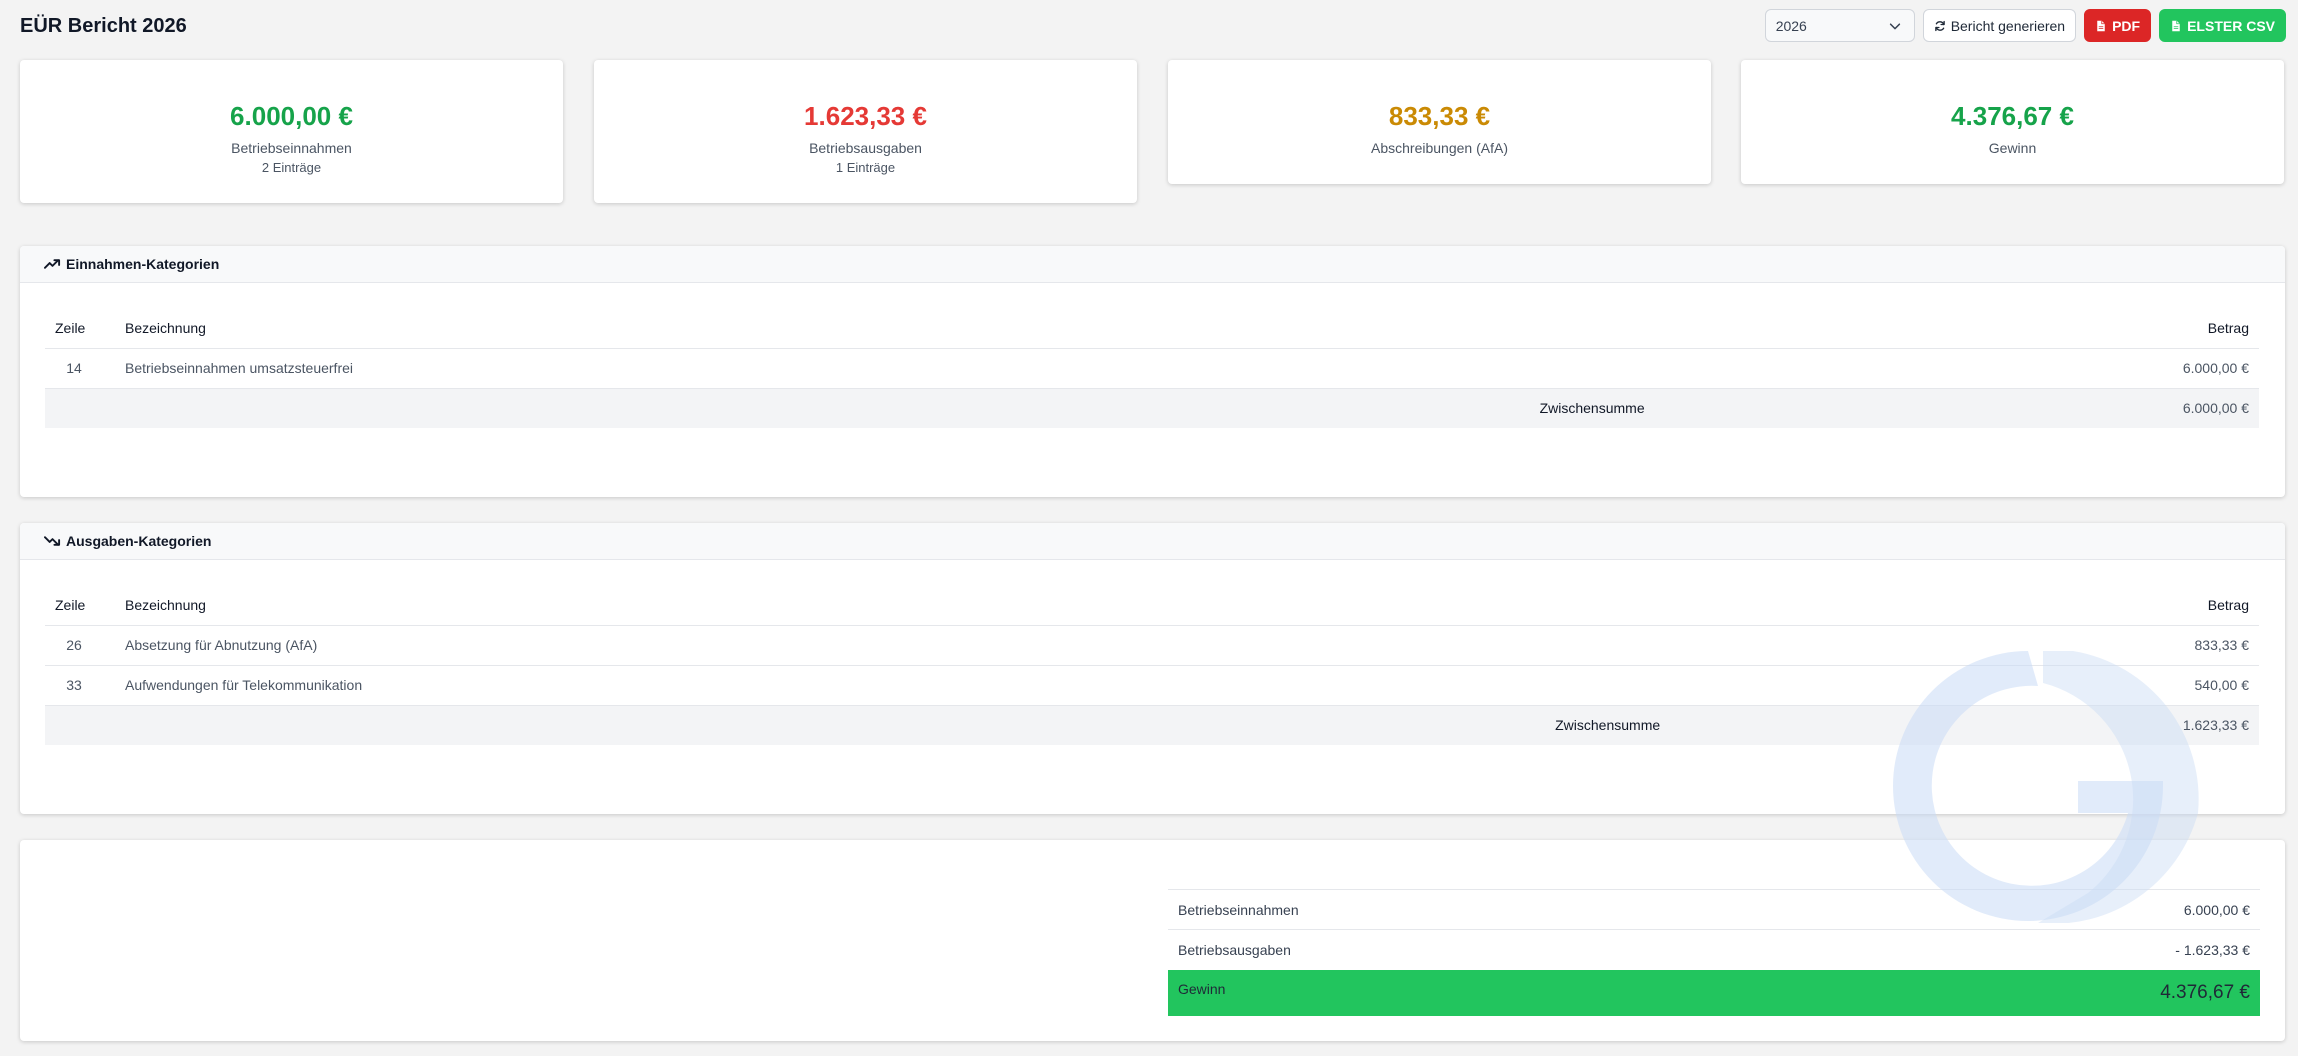 Image resolution: width=2298 pixels, height=1056 pixels. I want to click on trending-down-icon, so click(52, 541).